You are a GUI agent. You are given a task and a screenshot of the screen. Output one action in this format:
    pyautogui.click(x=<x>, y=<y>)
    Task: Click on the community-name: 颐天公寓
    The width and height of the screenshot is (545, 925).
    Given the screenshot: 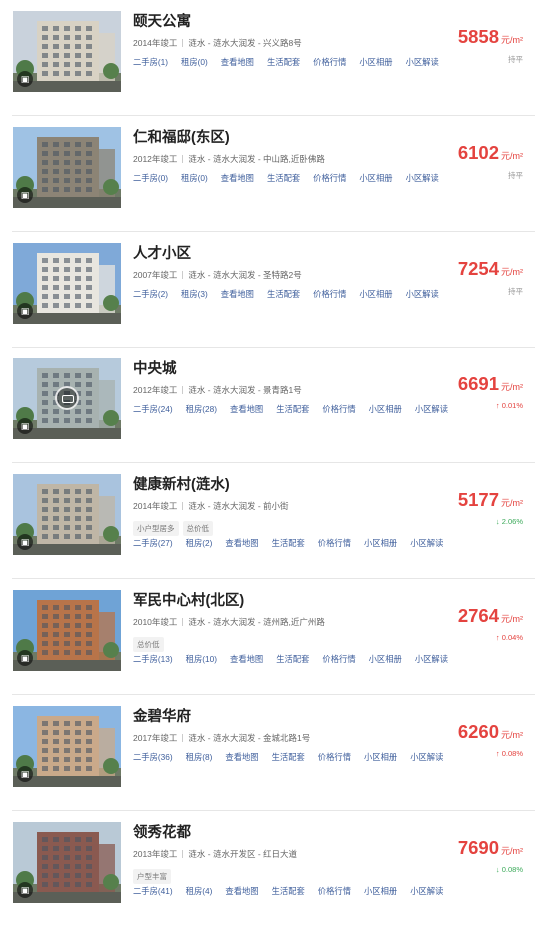 What is the action you would take?
    pyautogui.click(x=162, y=20)
    